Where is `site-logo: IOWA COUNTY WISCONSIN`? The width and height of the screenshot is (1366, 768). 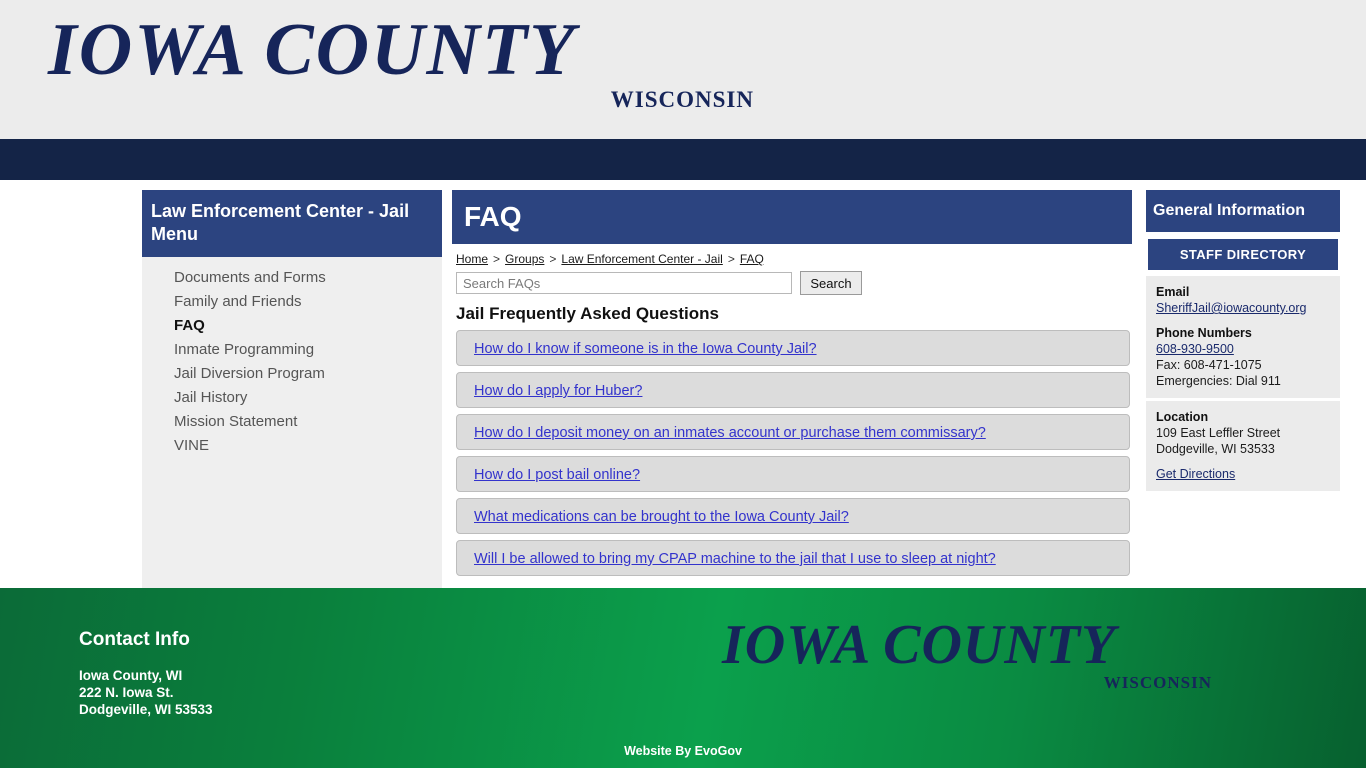 site-logo: IOWA COUNTY WISCONSIN is located at coordinates (408, 60).